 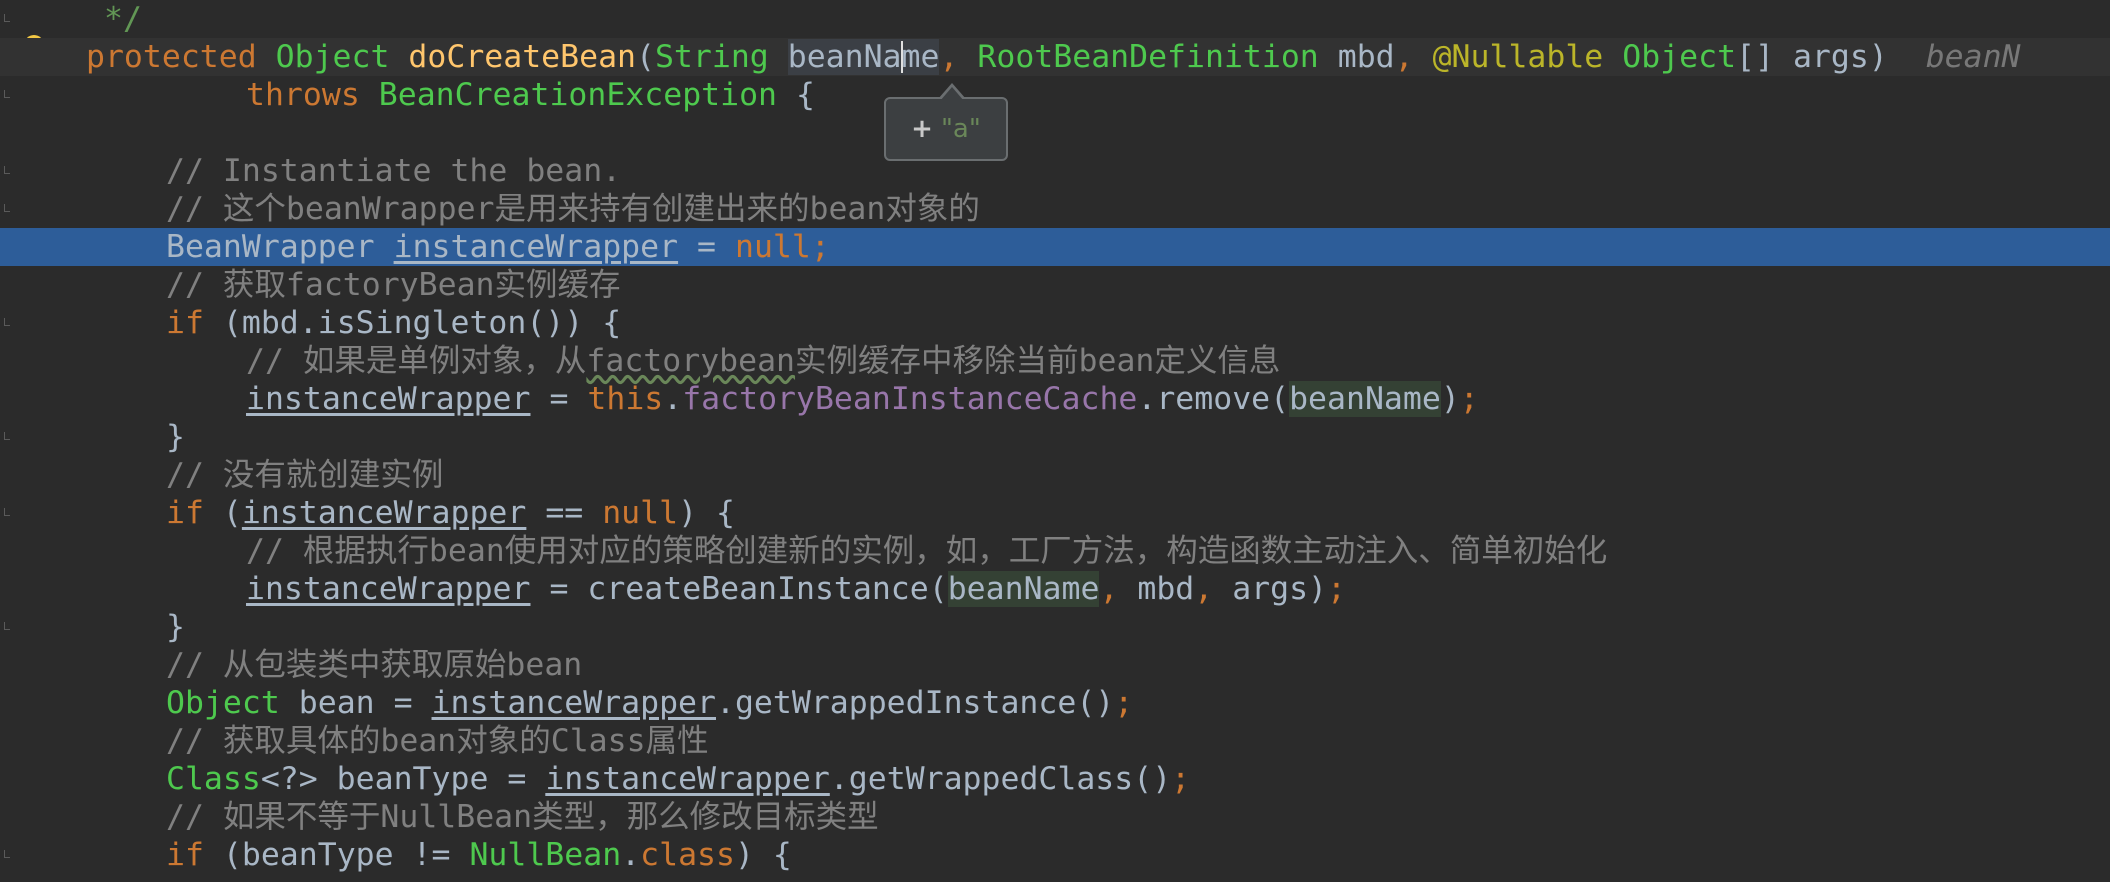 What do you see at coordinates (394, 171) in the screenshot?
I see `comment: // Instantiate the bean.` at bounding box center [394, 171].